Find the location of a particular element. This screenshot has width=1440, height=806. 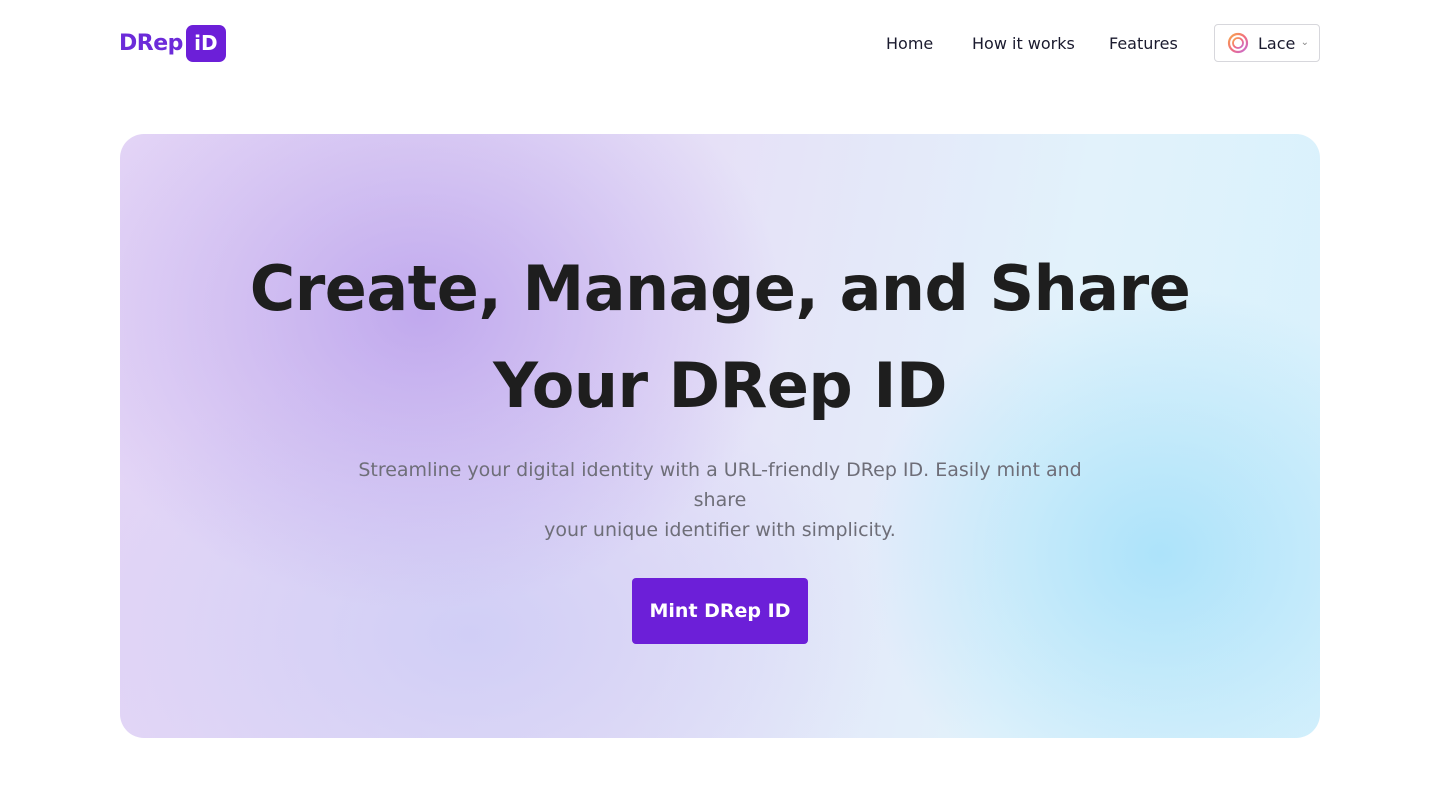

hero-title-line-2: Your DRep ID is located at coordinates (720, 385).